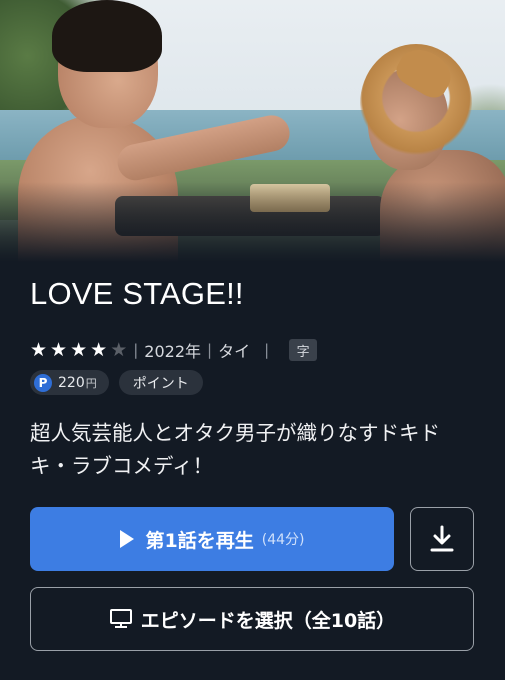 The image size is (505, 680). I want to click on price-badge: P 220 円, so click(69, 382).